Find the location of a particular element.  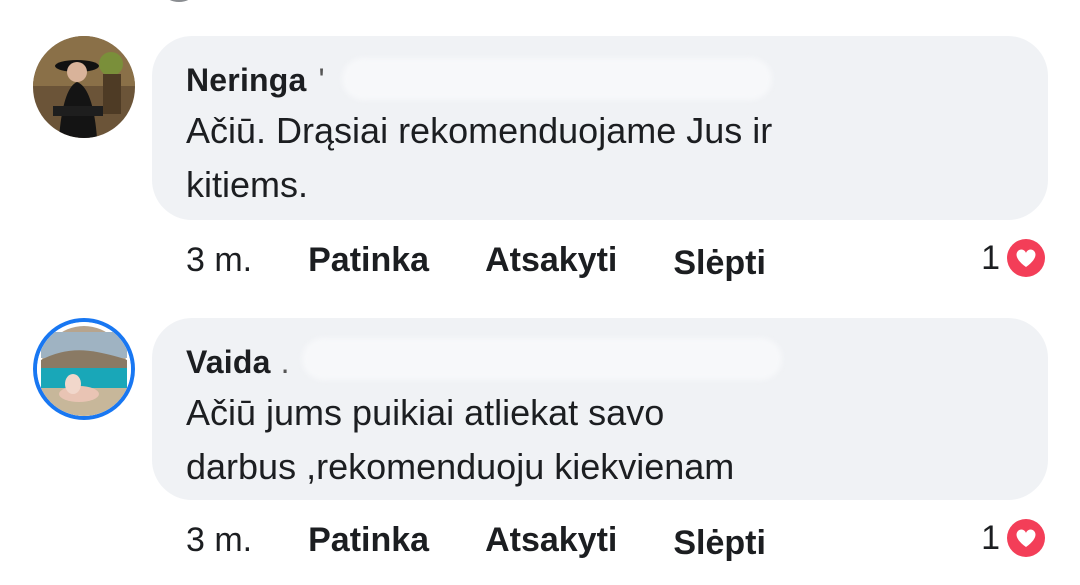

previous-comment-fragment is located at coordinates (179, 1).